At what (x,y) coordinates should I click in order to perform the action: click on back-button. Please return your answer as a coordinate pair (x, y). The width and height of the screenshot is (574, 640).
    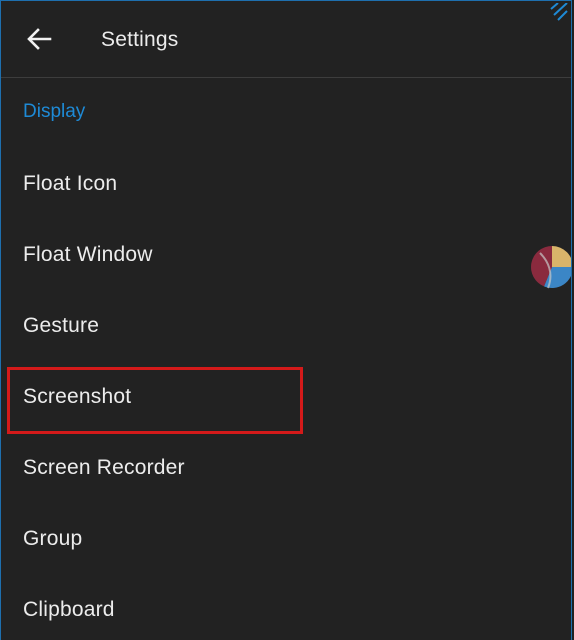
    Looking at the image, I should click on (39, 39).